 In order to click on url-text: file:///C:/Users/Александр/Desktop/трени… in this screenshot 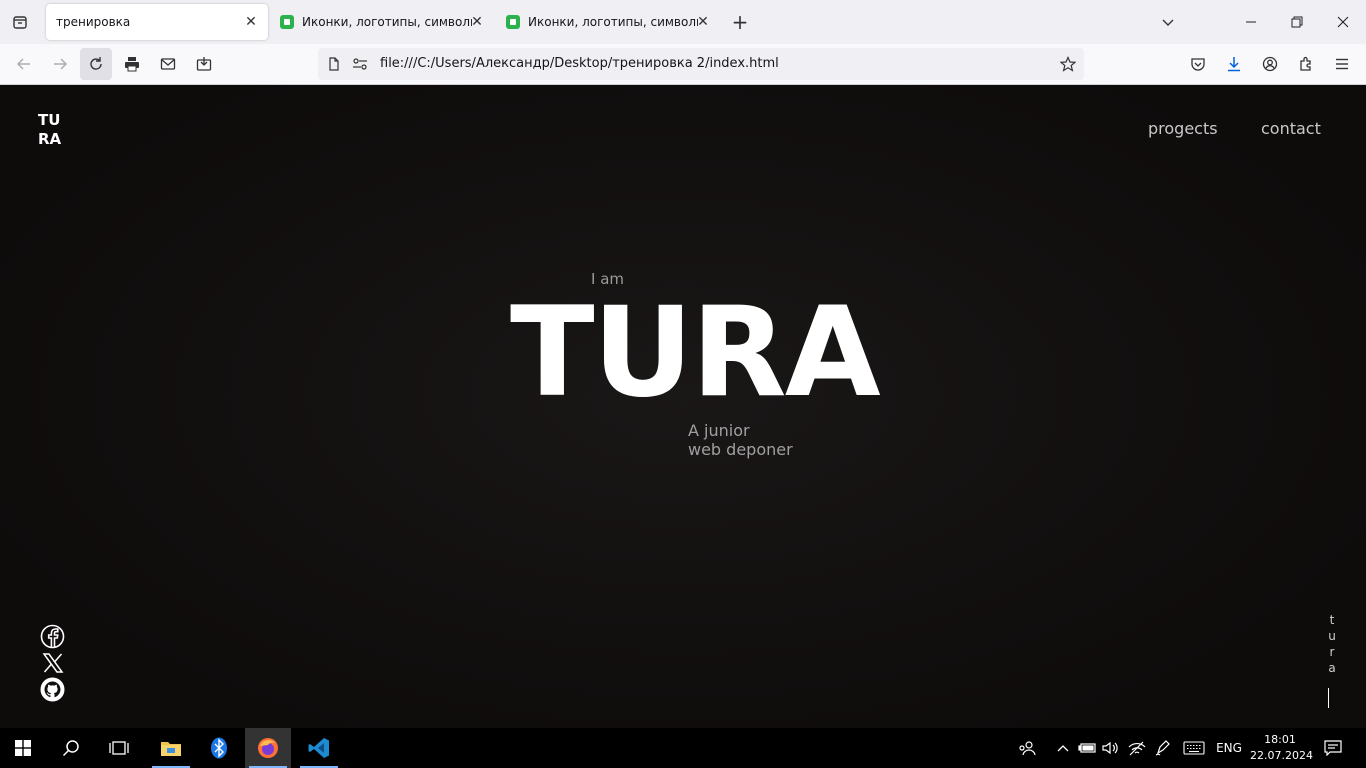, I will do `click(579, 63)`.